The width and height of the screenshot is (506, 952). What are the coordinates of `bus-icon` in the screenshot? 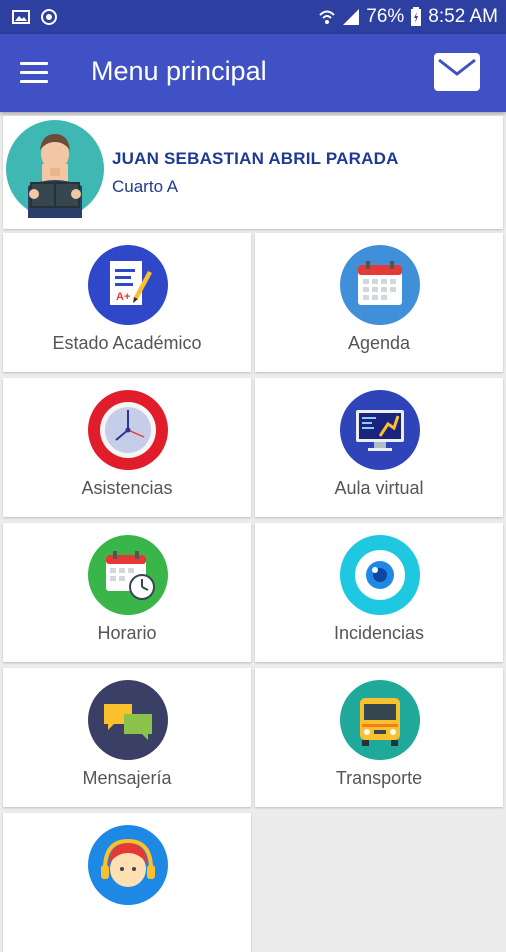 It's located at (380, 720).